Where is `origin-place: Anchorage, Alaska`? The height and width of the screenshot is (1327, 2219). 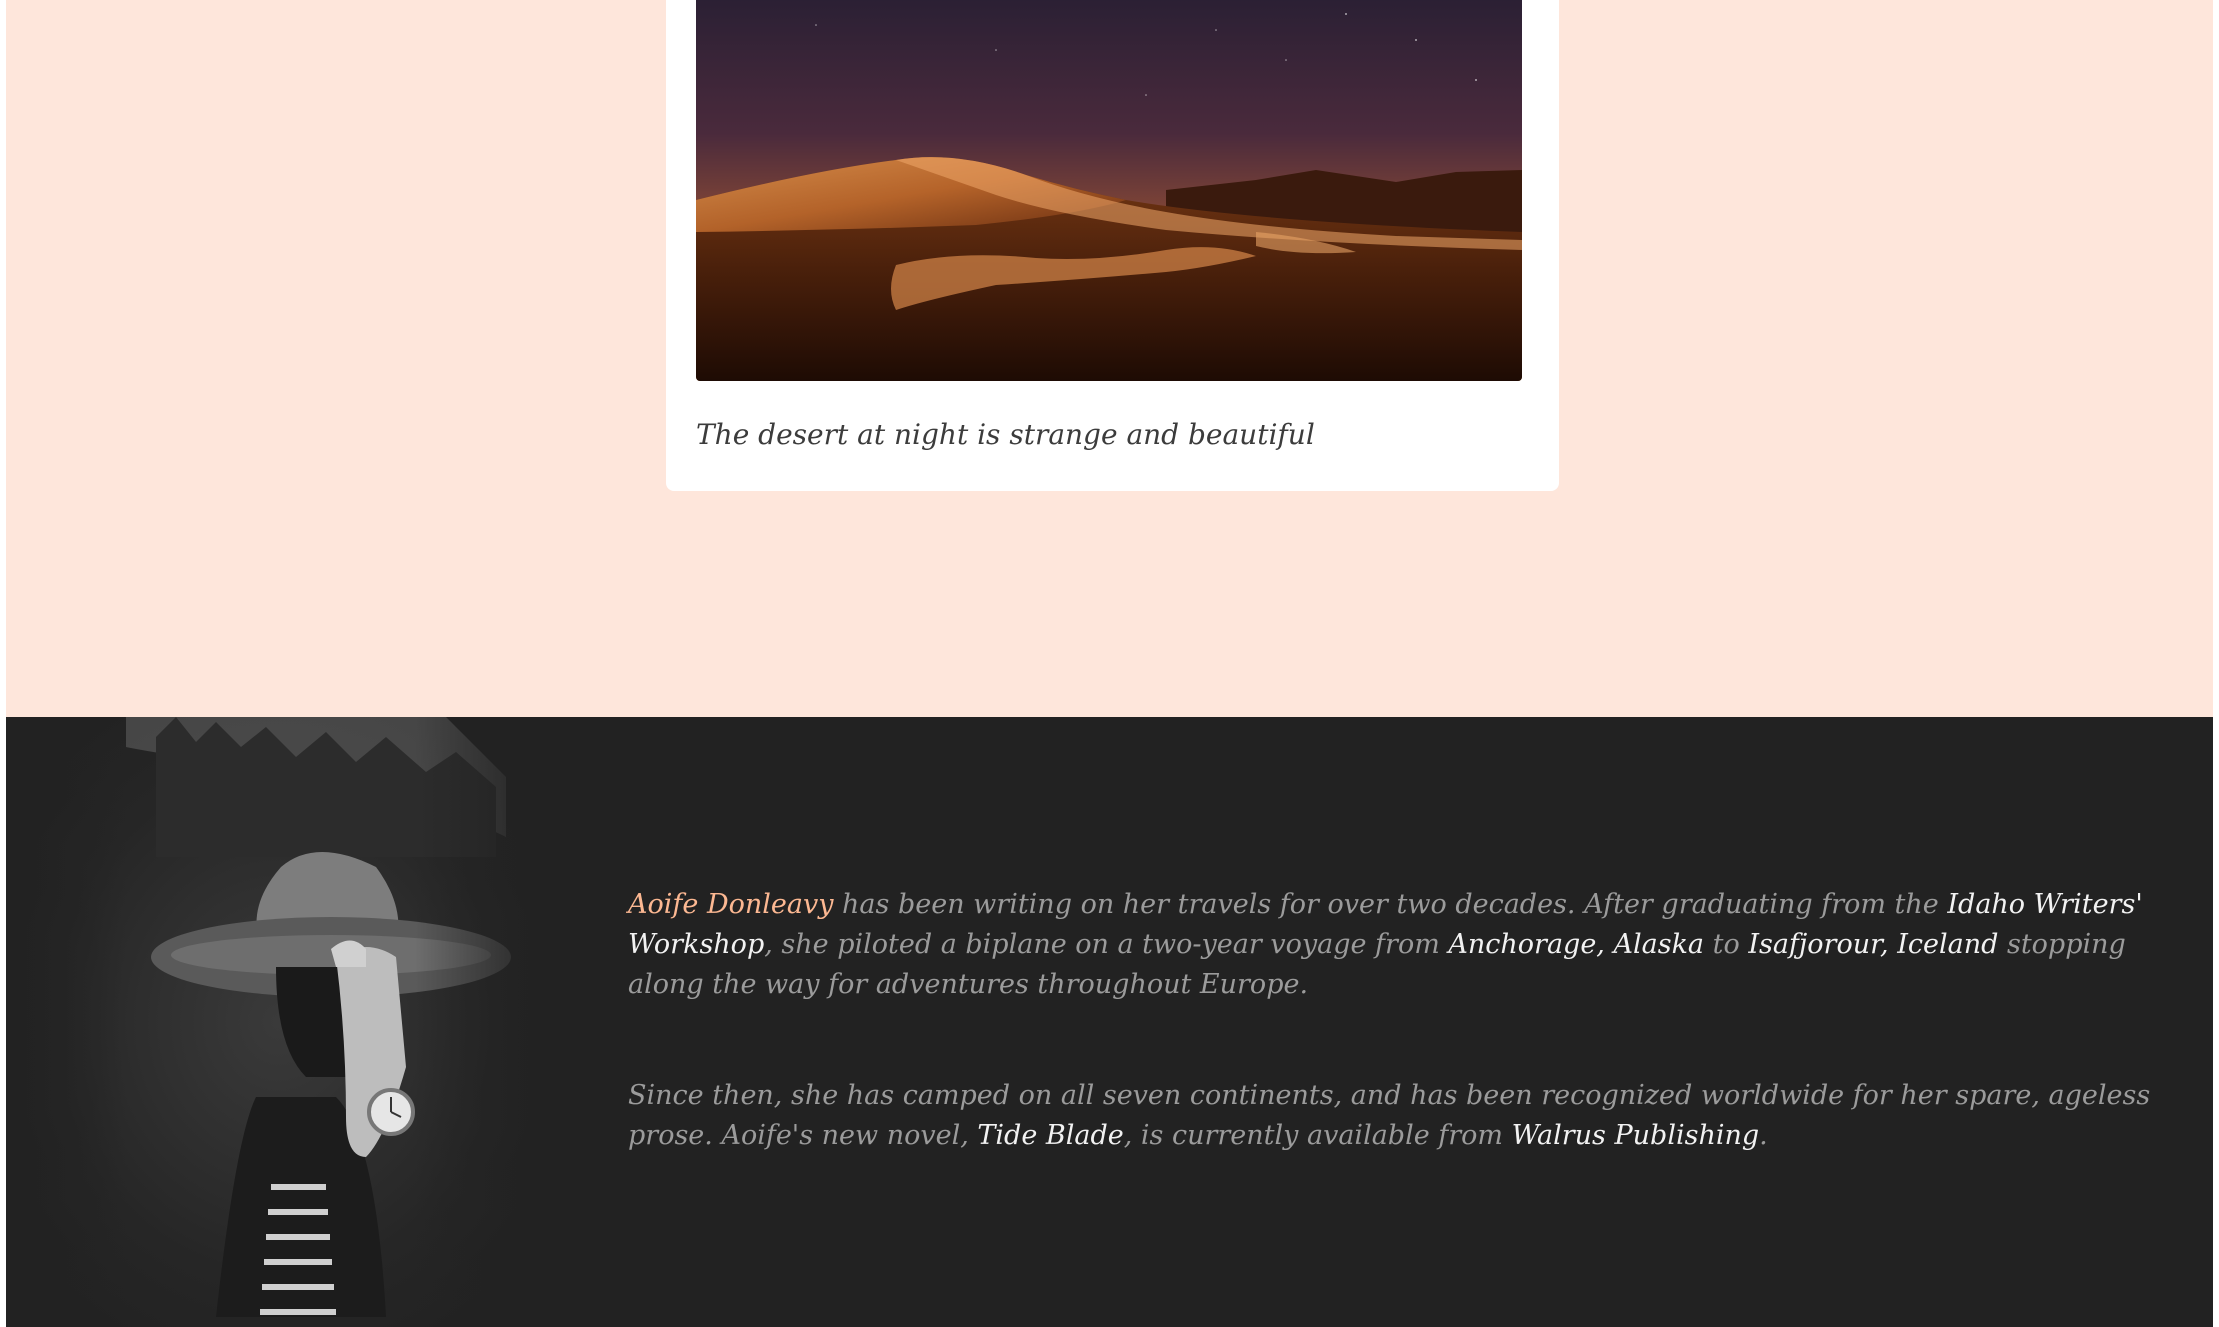
origin-place: Anchorage, Alaska is located at coordinates (1576, 944).